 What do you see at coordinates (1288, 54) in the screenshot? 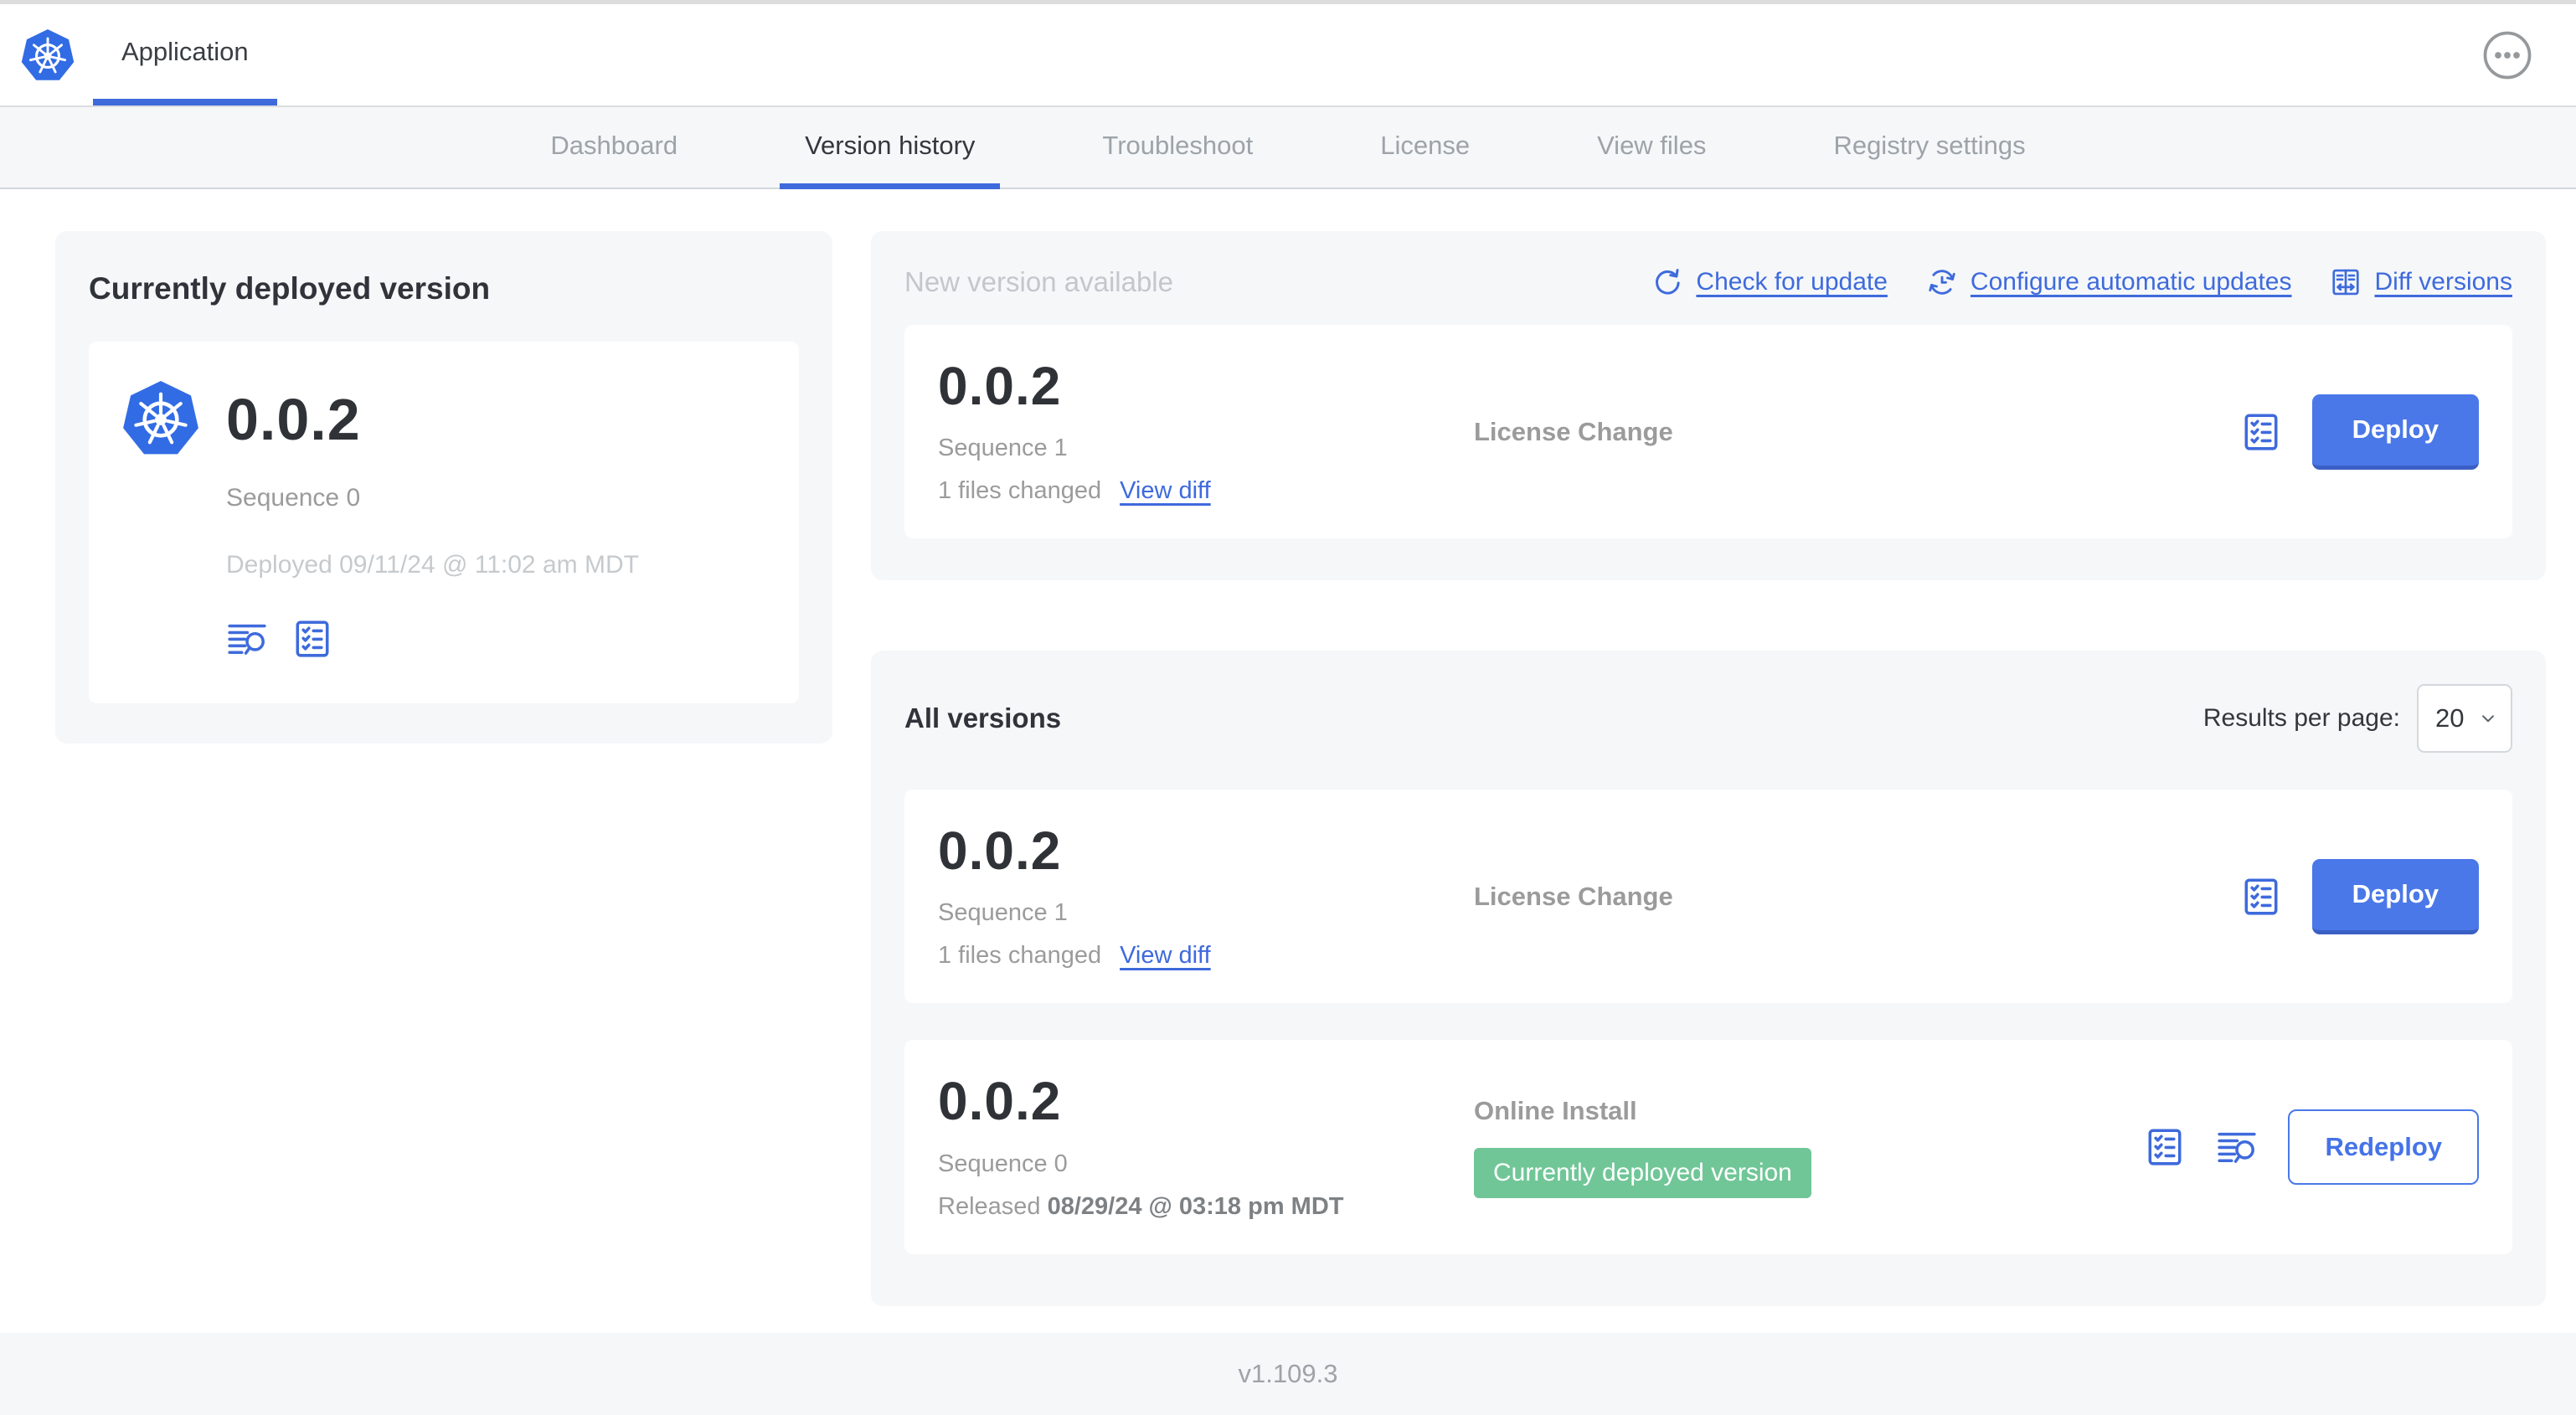
I see `app-header: Application` at bounding box center [1288, 54].